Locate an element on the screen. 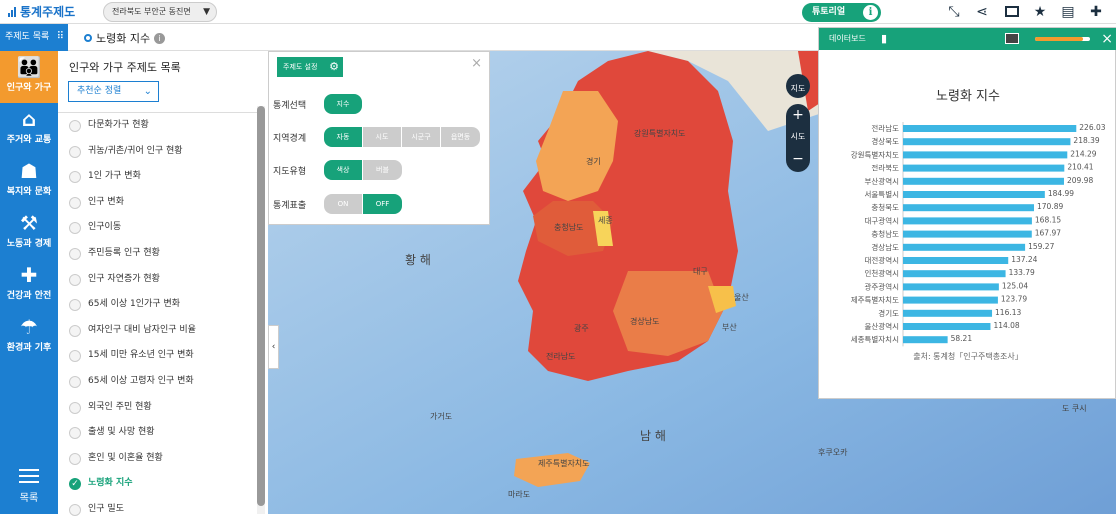 Image resolution: width=1116 pixels, height=523 pixels. nav-label: 인구와 가구 is located at coordinates (29, 88).